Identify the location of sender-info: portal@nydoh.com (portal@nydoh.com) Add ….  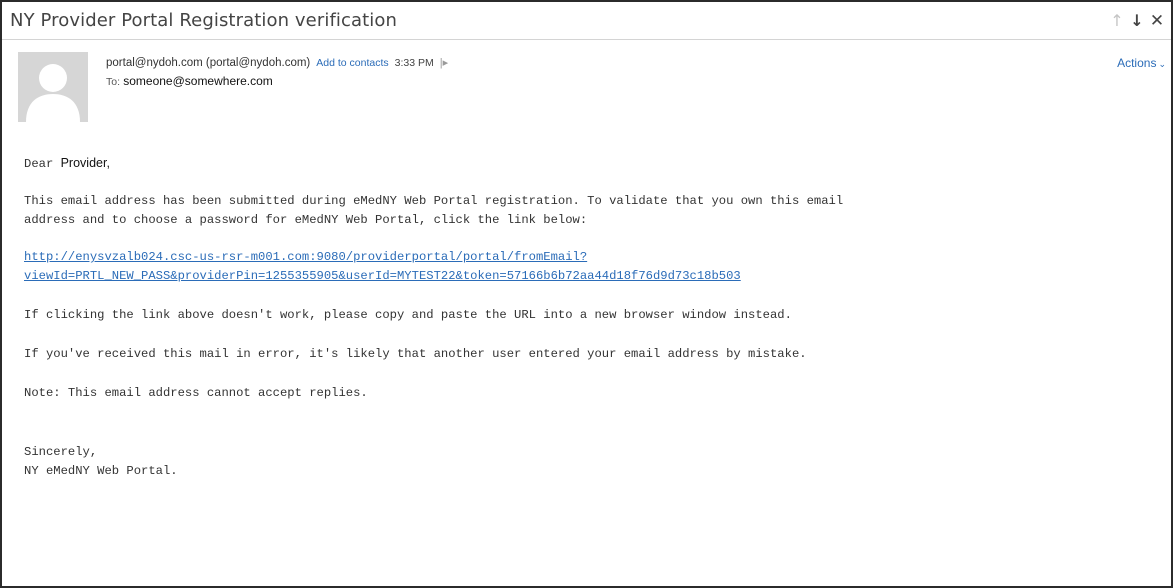
(277, 72).